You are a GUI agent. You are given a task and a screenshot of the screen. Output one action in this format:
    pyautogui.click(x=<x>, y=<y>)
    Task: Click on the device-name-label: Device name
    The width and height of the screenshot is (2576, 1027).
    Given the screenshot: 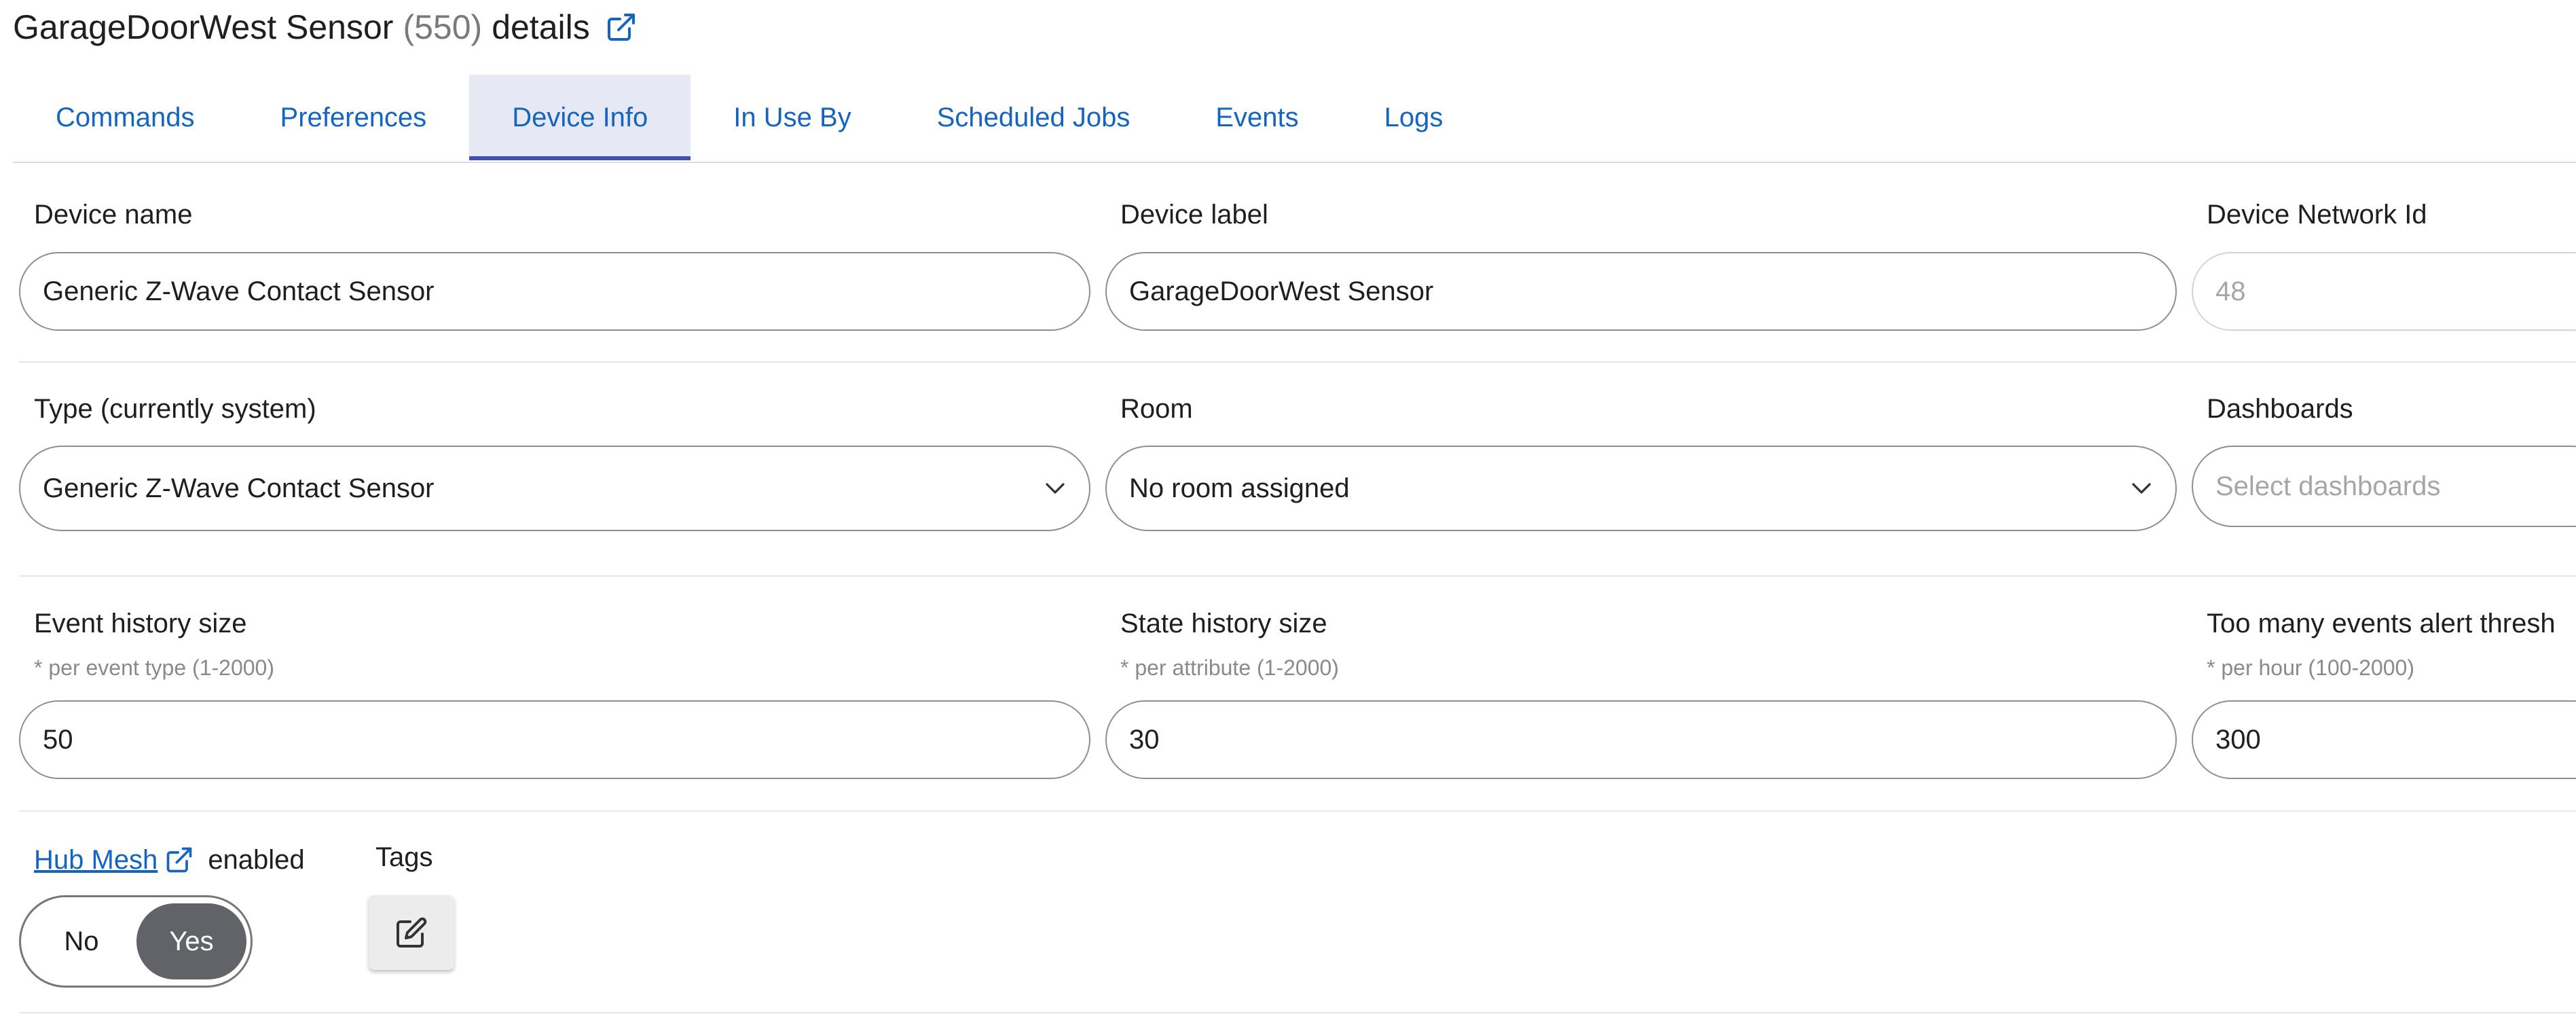 What is the action you would take?
    pyautogui.click(x=113, y=215)
    